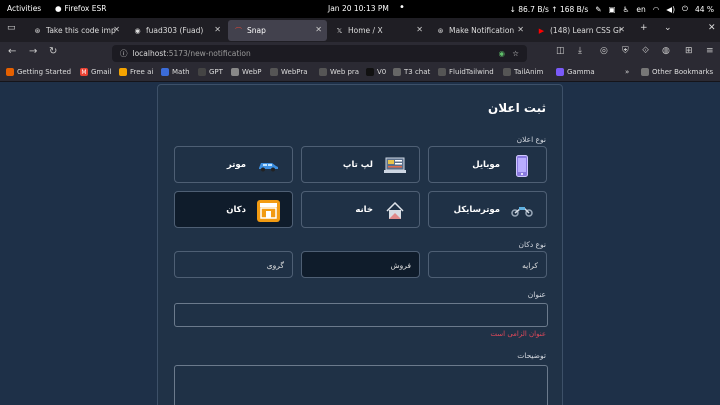  What do you see at coordinates (689, 51) in the screenshot?
I see `extensions-puzzle-icon: ⊞` at bounding box center [689, 51].